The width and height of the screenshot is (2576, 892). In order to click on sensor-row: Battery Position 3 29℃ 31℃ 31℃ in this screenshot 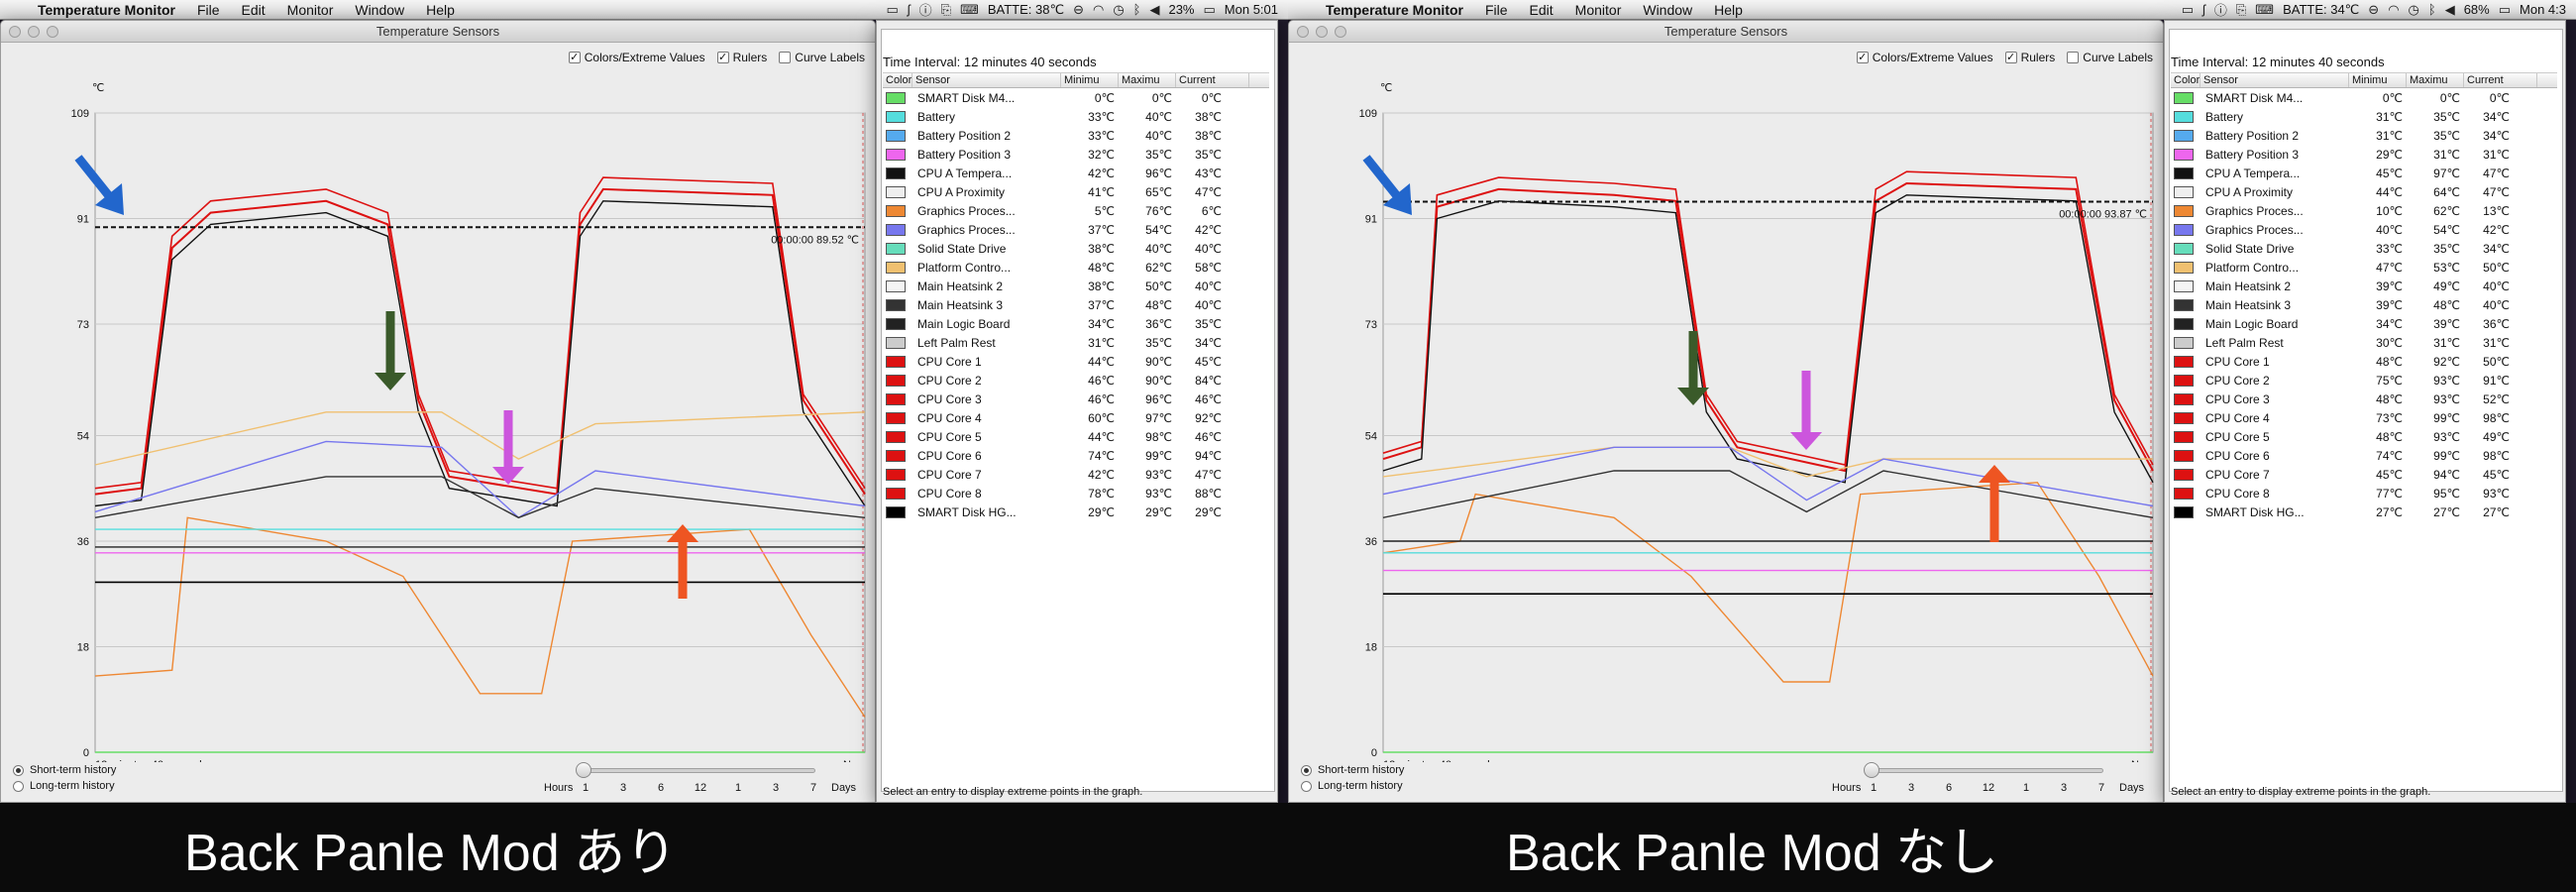, I will do `click(2364, 155)`.